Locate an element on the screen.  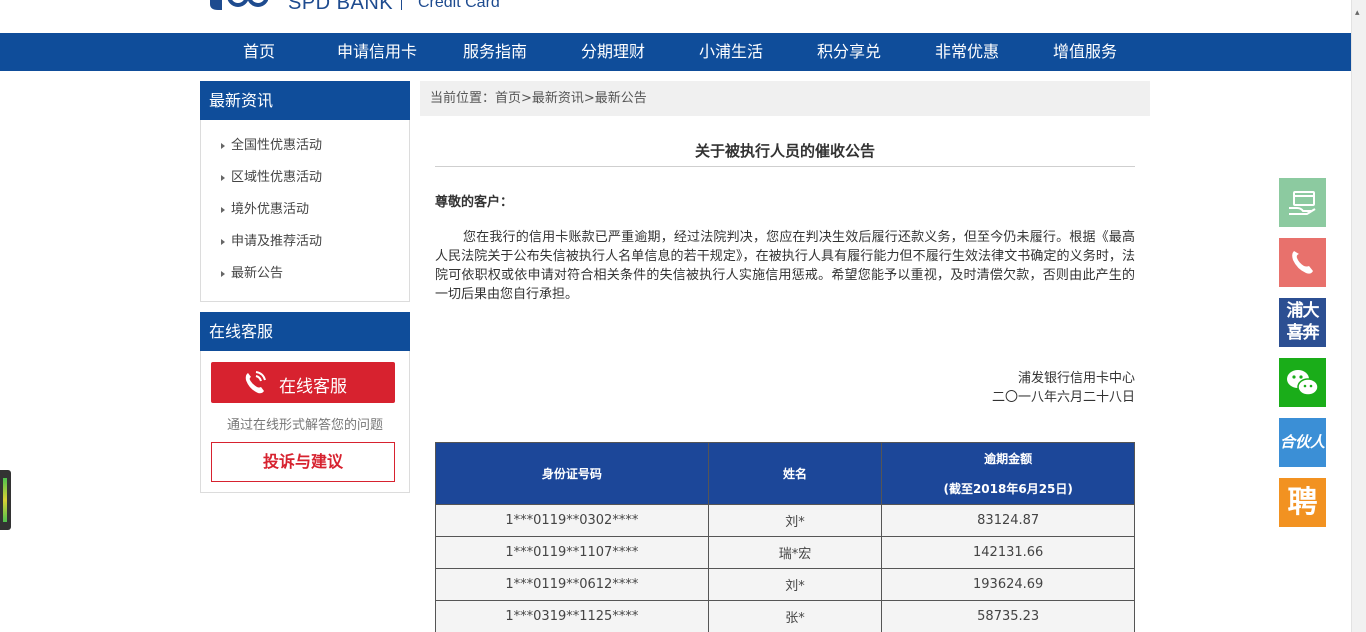
sidebar-item-regional: 区域性优惠活动 is located at coordinates (305, 178).